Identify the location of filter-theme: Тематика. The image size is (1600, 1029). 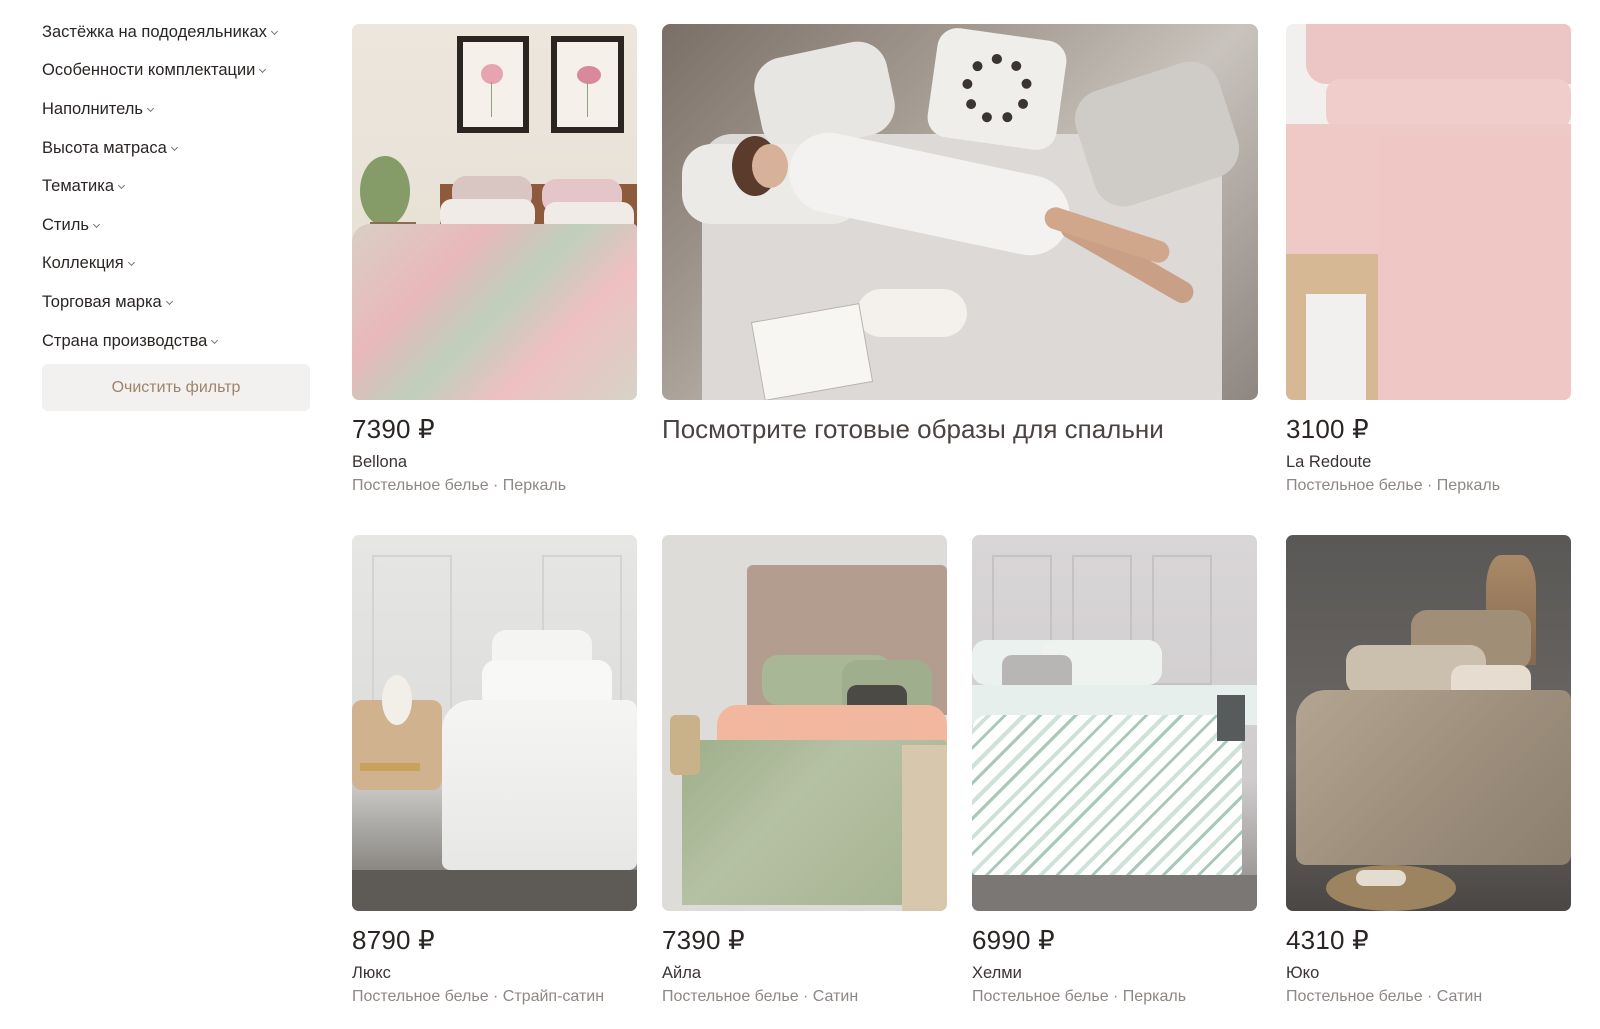
(176, 186).